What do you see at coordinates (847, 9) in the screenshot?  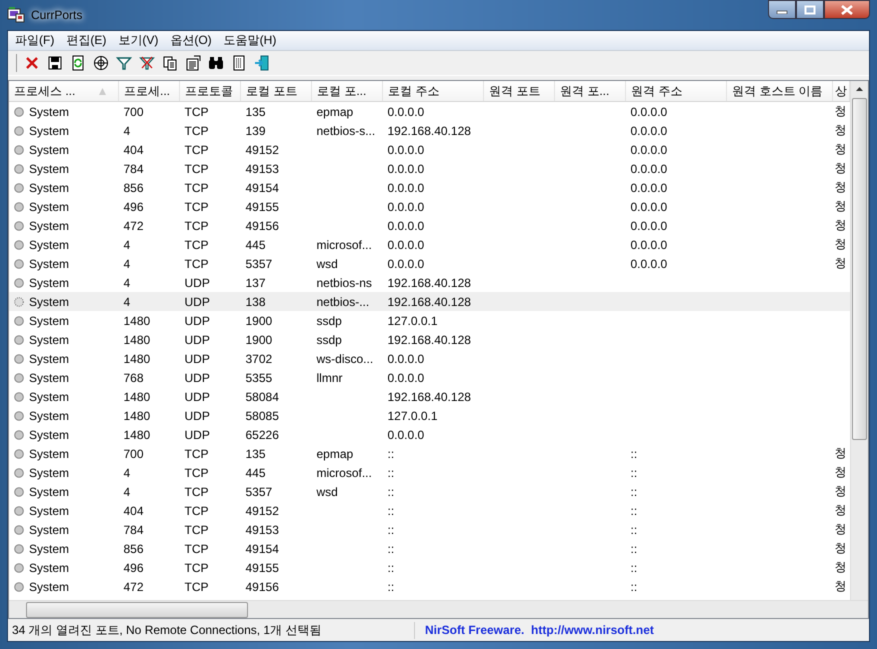 I see `close-button` at bounding box center [847, 9].